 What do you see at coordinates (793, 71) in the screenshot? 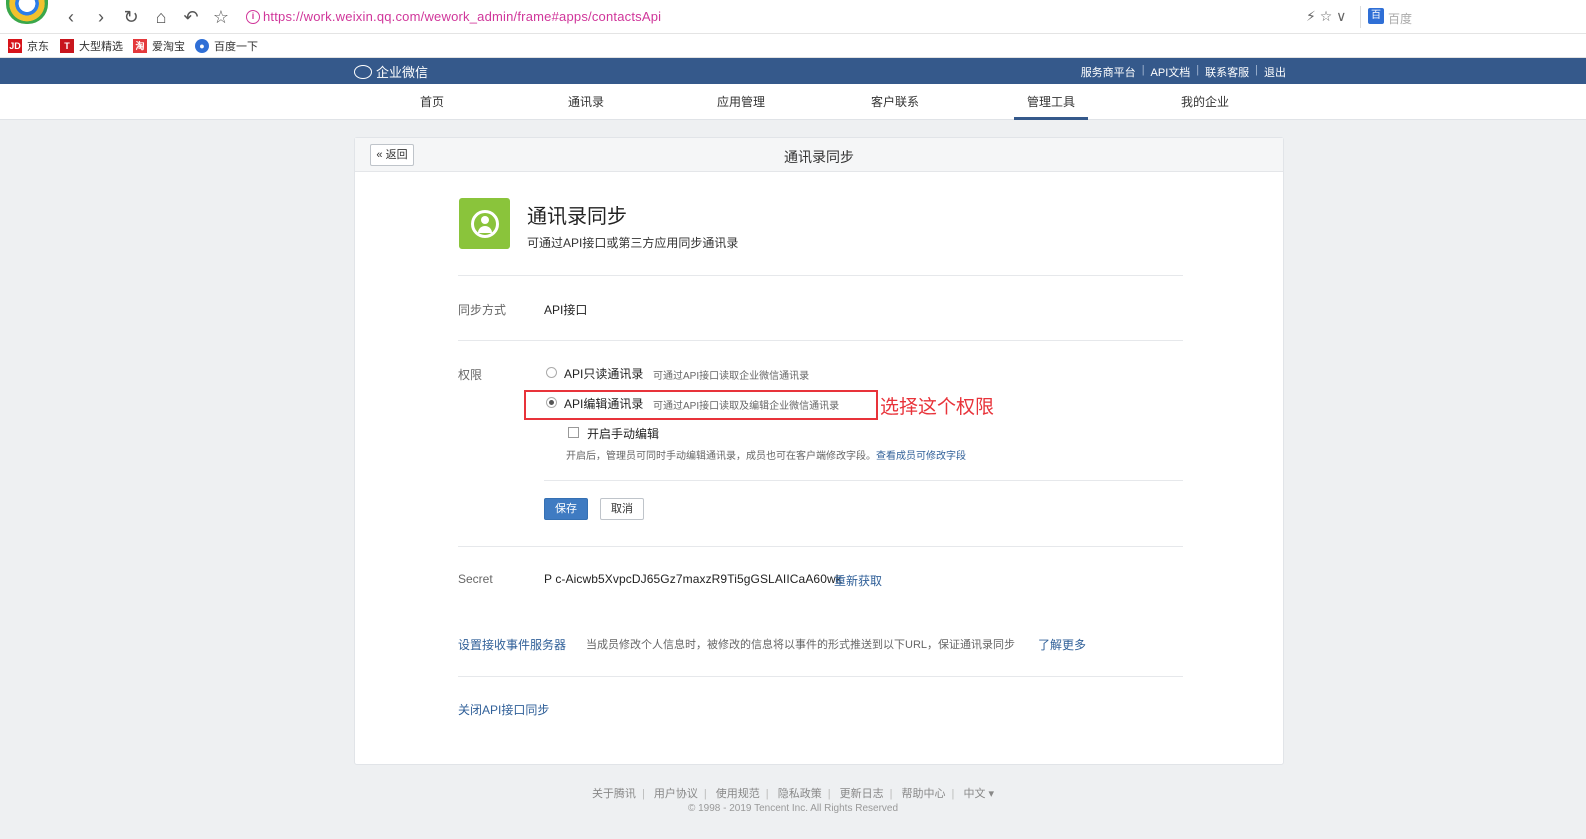
I see `app-header: 企业微信 服务商平台 | API文档 | 联系客服 | 退出` at bounding box center [793, 71].